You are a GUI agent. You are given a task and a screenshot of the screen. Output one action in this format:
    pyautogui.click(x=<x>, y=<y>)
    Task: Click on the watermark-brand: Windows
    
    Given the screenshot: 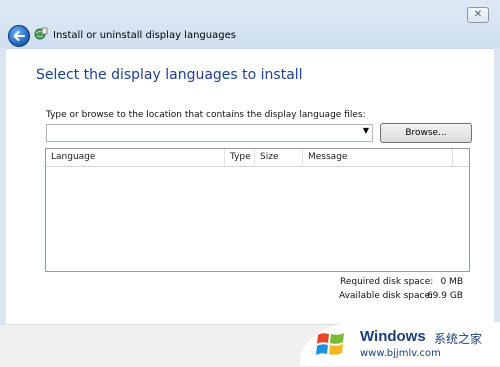 What is the action you would take?
    pyautogui.click(x=393, y=336)
    